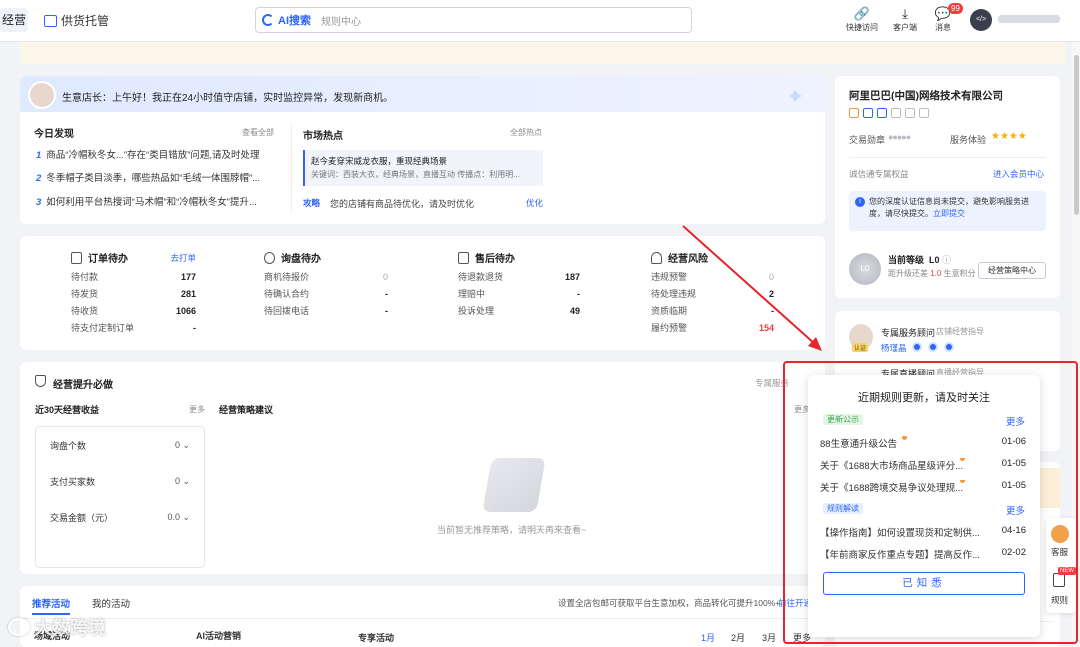 This screenshot has width=1080, height=647. I want to click on arrow-line, so click(749, 285).